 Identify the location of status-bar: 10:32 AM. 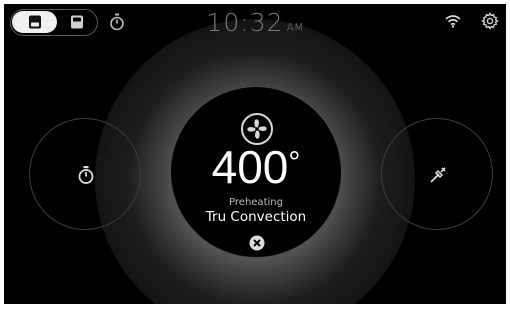
(255, 23).